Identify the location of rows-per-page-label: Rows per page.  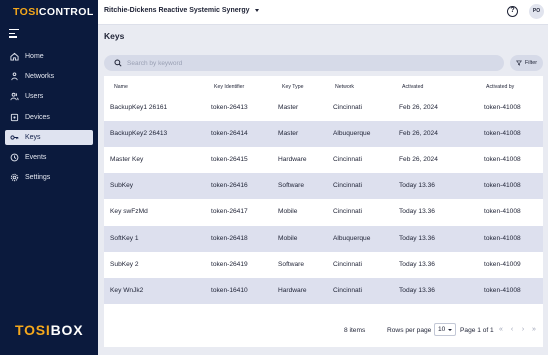
(409, 330).